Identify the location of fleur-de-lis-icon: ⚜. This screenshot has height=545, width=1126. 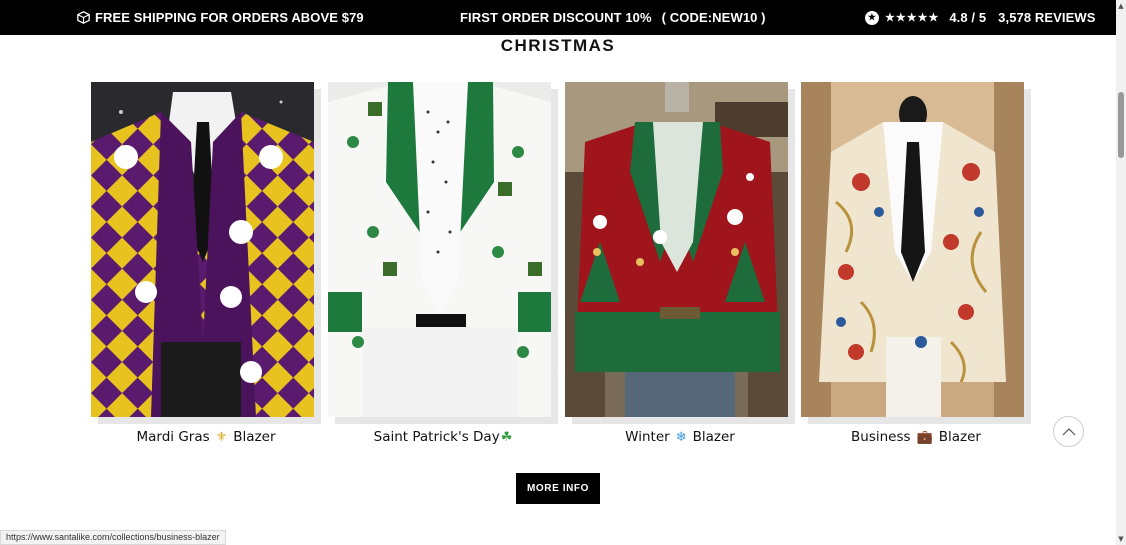
(221, 437).